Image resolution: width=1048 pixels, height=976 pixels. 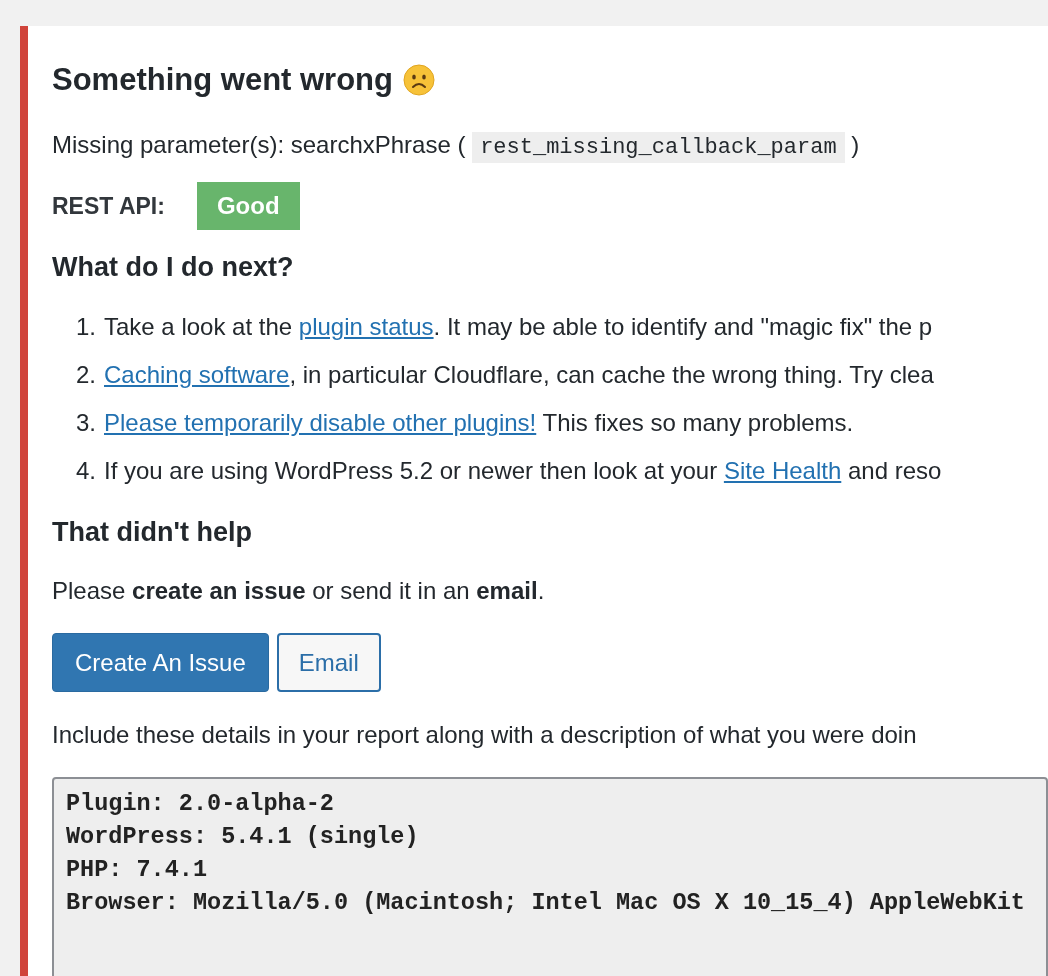 I want to click on error-message: Missing parameter(s): searchxPhrase (, so click(x=259, y=144).